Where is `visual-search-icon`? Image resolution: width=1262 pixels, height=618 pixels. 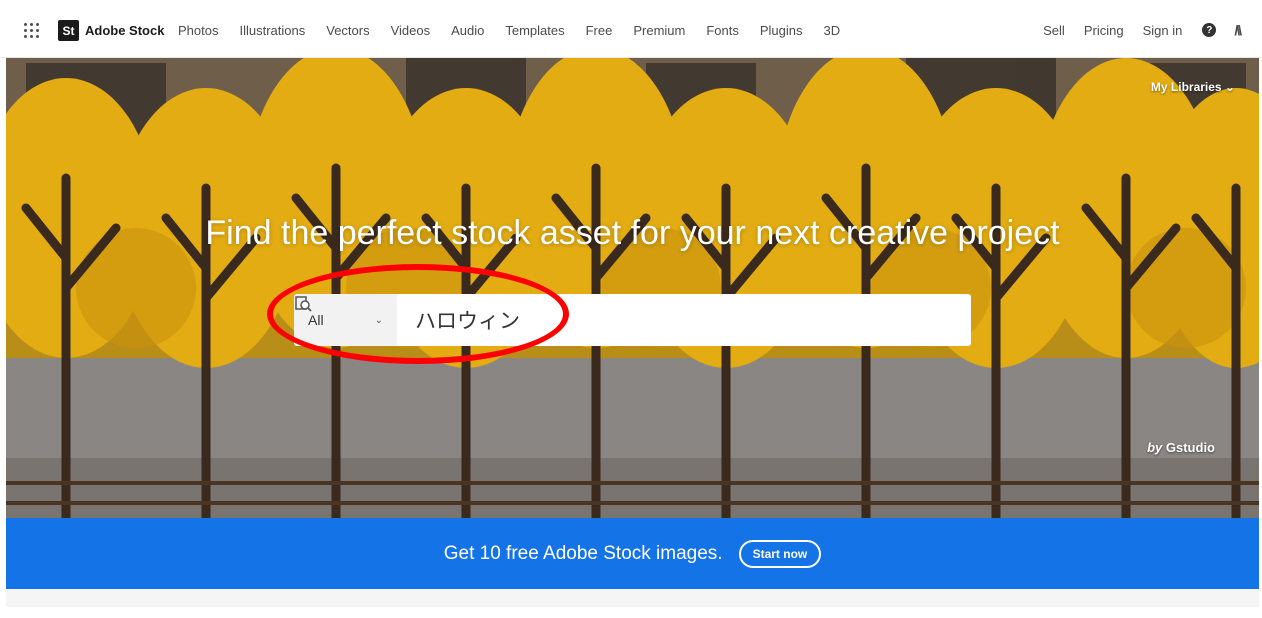 visual-search-icon is located at coordinates (303, 303).